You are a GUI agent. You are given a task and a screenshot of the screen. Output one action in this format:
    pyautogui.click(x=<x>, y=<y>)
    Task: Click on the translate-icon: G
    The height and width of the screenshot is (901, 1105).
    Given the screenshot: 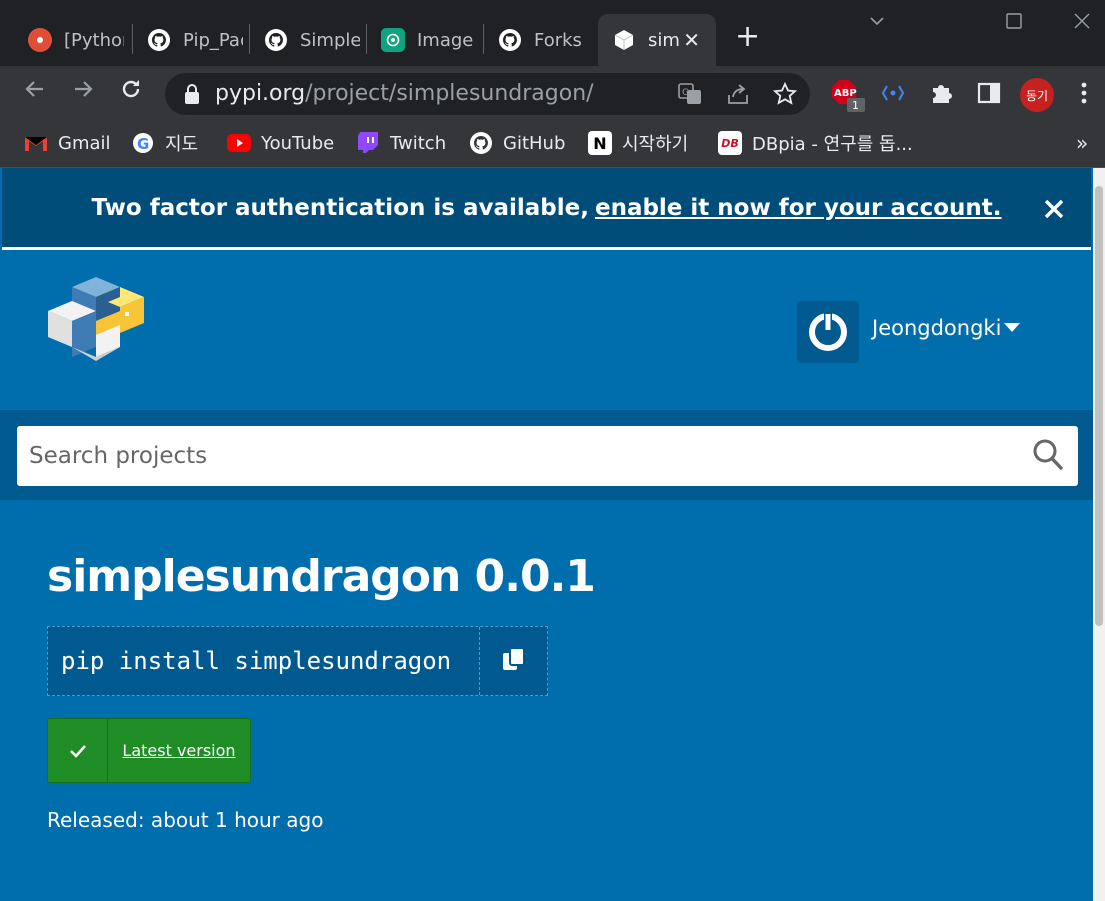 What is the action you would take?
    pyautogui.click(x=690, y=96)
    